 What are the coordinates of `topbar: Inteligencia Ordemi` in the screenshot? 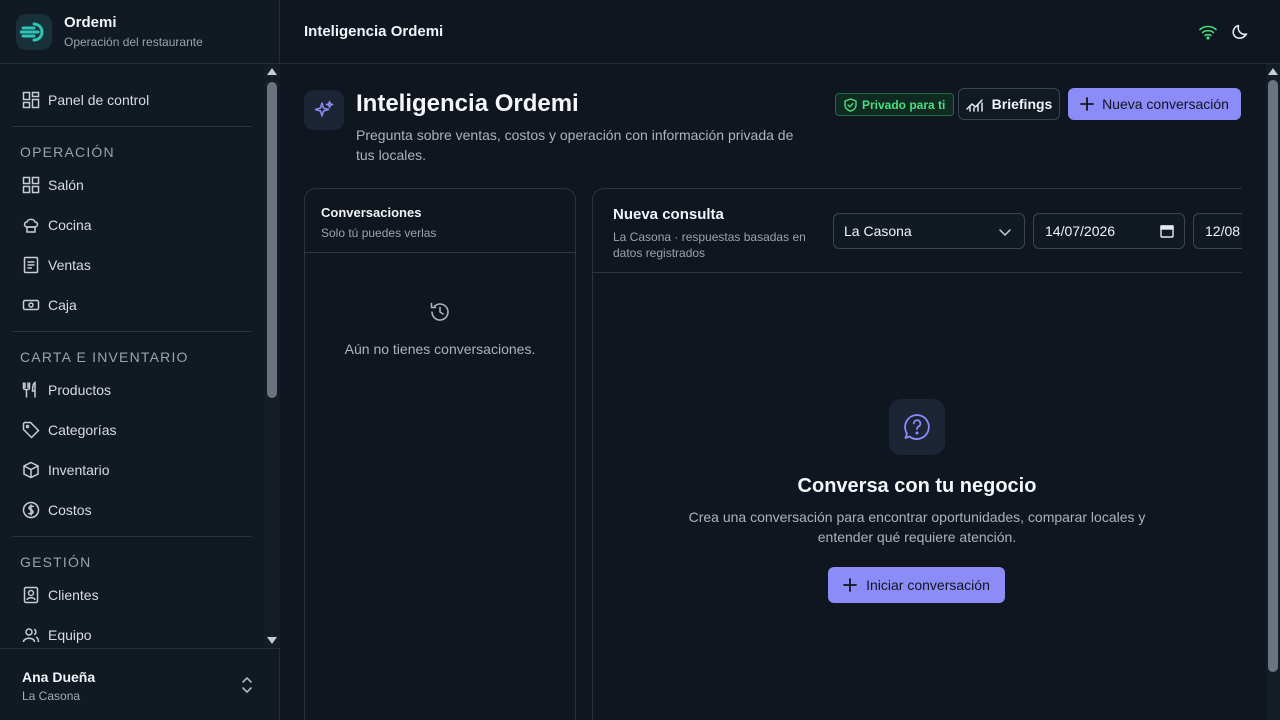 It's located at (780, 32).